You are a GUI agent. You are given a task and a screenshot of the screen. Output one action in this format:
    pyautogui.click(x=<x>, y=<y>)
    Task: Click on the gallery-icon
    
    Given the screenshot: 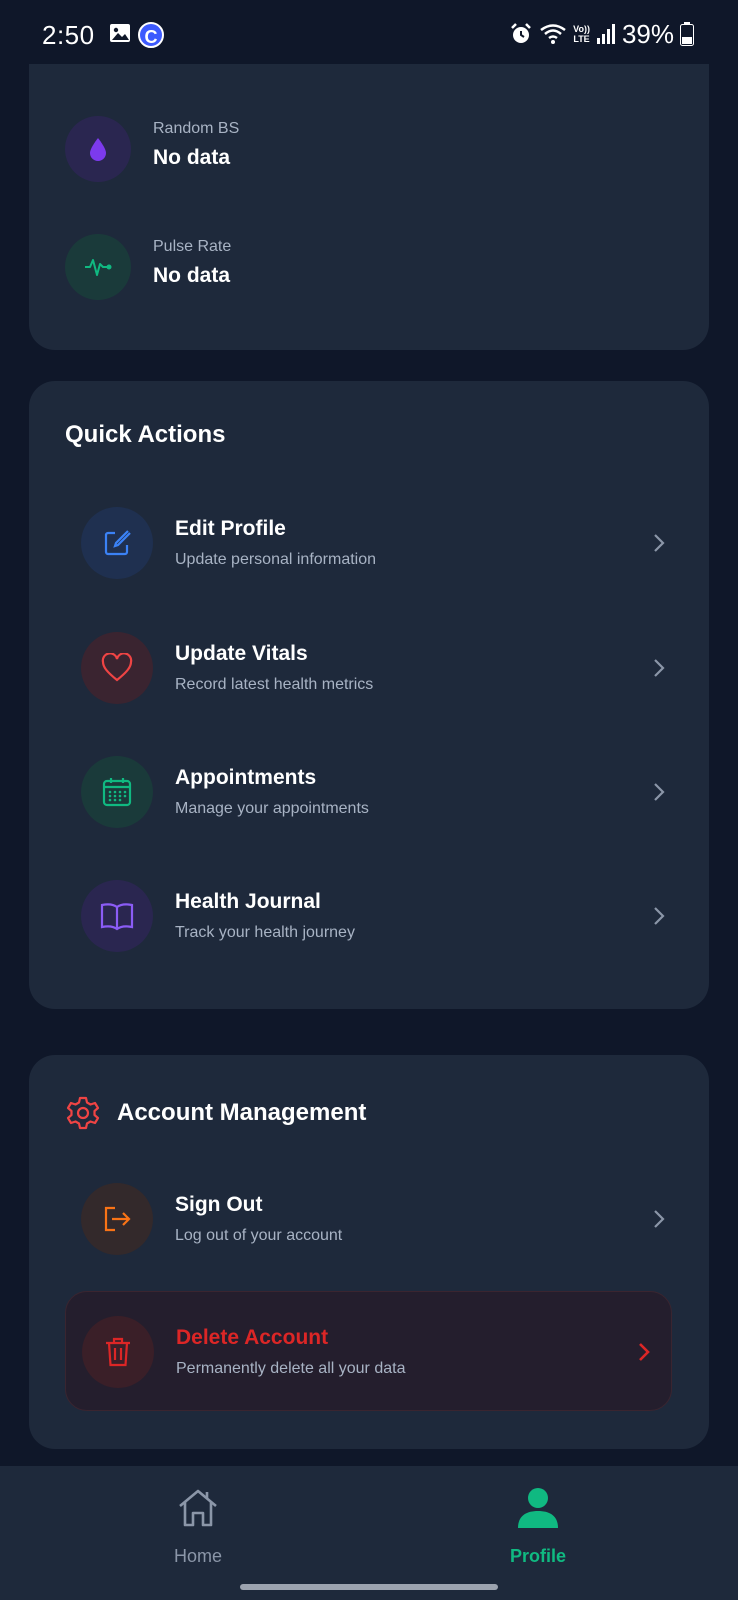 What is the action you would take?
    pyautogui.click(x=120, y=33)
    